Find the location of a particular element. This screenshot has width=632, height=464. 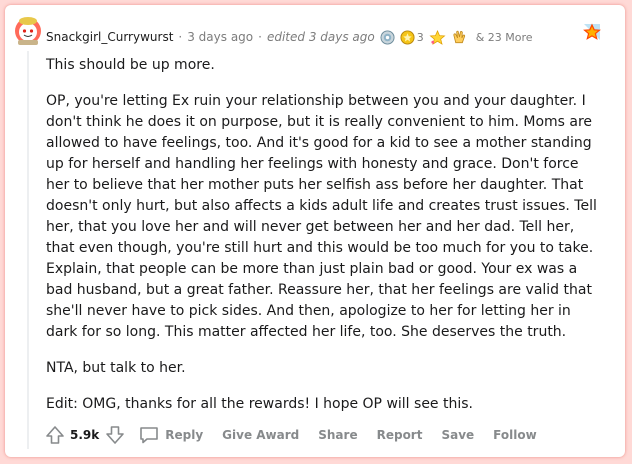

edited-timestamp: edited 3 days ago is located at coordinates (320, 37).